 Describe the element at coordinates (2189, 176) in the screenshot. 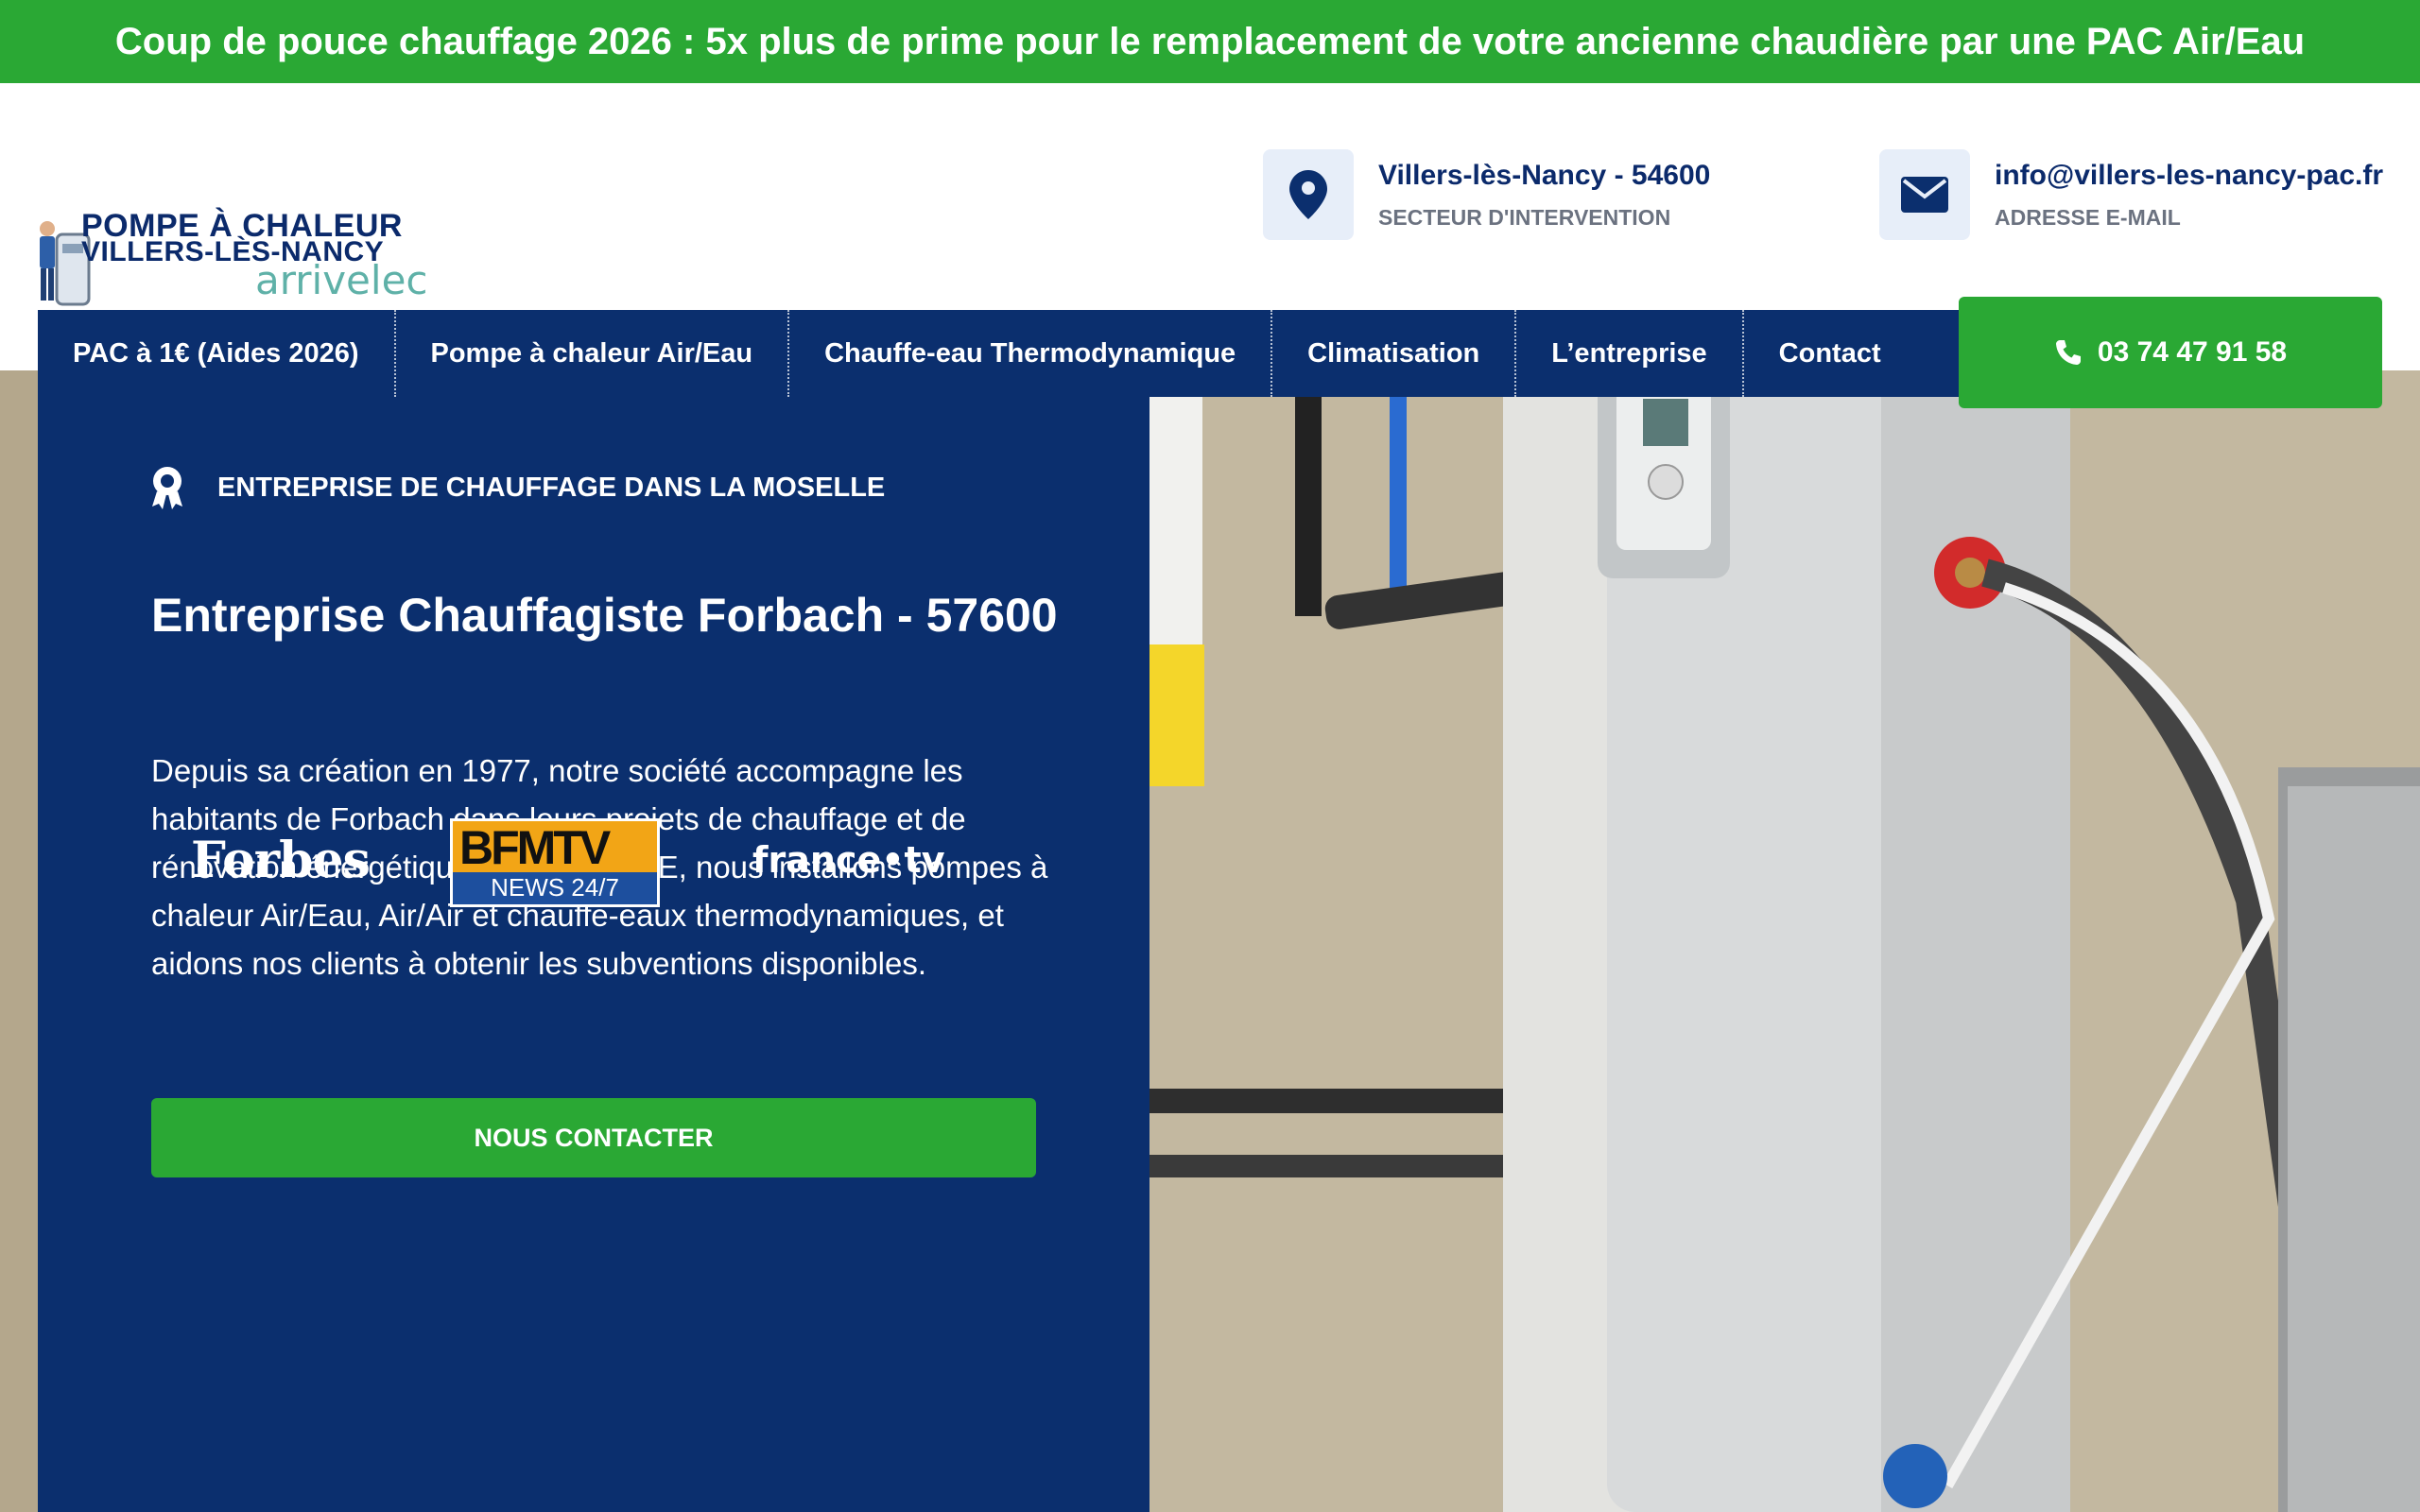

I see `email-address: info@villers-les-nancy-pac.fr` at that location.